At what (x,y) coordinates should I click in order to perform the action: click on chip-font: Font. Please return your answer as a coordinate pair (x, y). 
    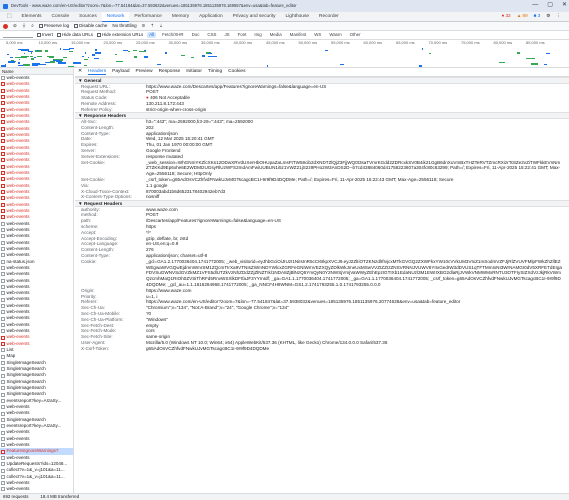
    Looking at the image, I should click on (242, 34).